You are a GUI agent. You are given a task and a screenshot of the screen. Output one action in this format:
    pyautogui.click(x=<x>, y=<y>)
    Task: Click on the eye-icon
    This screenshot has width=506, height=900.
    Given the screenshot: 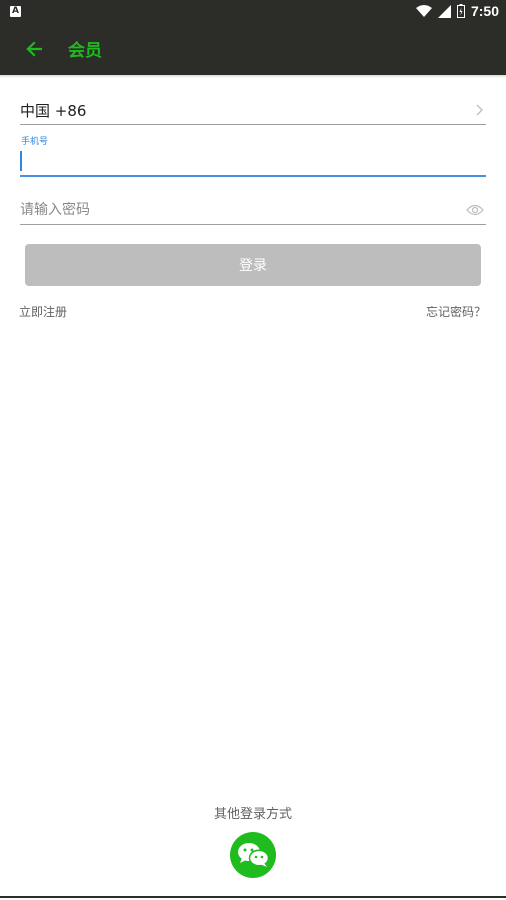 What is the action you would take?
    pyautogui.click(x=475, y=210)
    